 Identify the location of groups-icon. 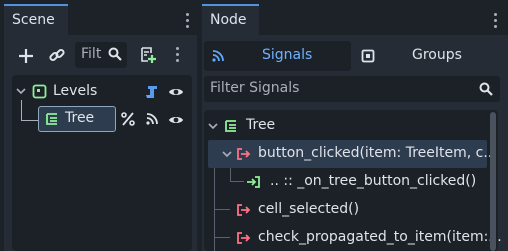
(368, 56).